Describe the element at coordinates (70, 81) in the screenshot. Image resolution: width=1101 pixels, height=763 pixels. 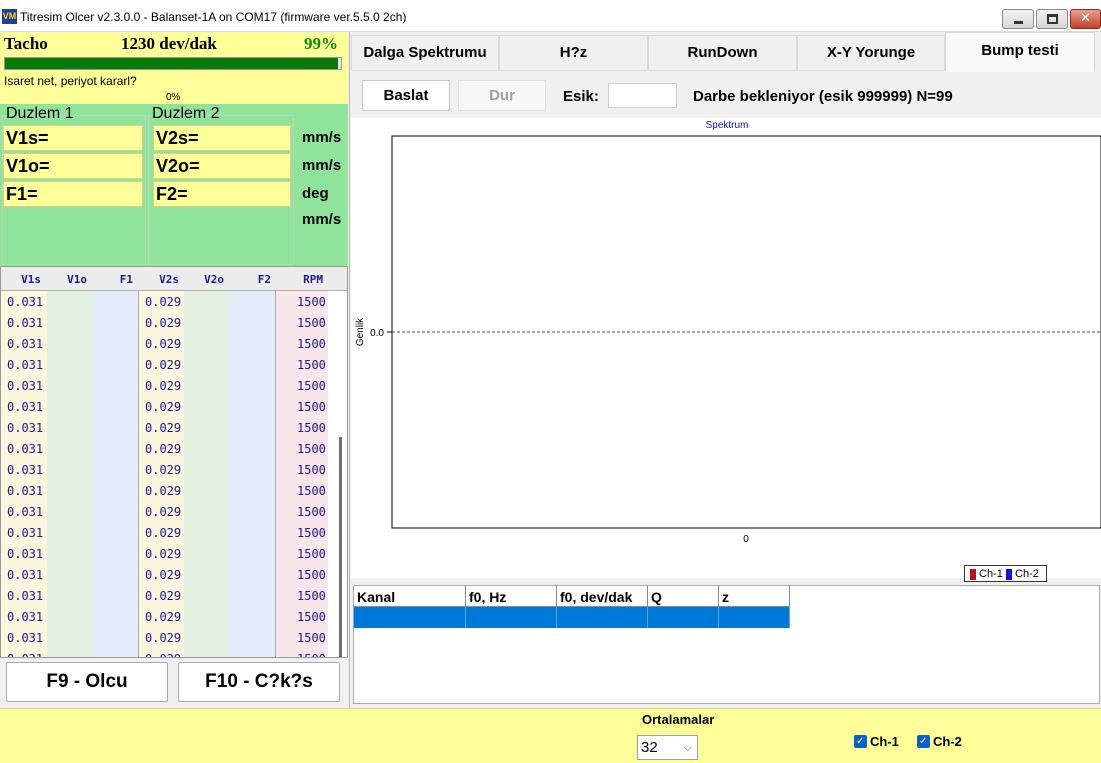
I see `signal-status-text: Isaret net, periyot kararl?` at that location.